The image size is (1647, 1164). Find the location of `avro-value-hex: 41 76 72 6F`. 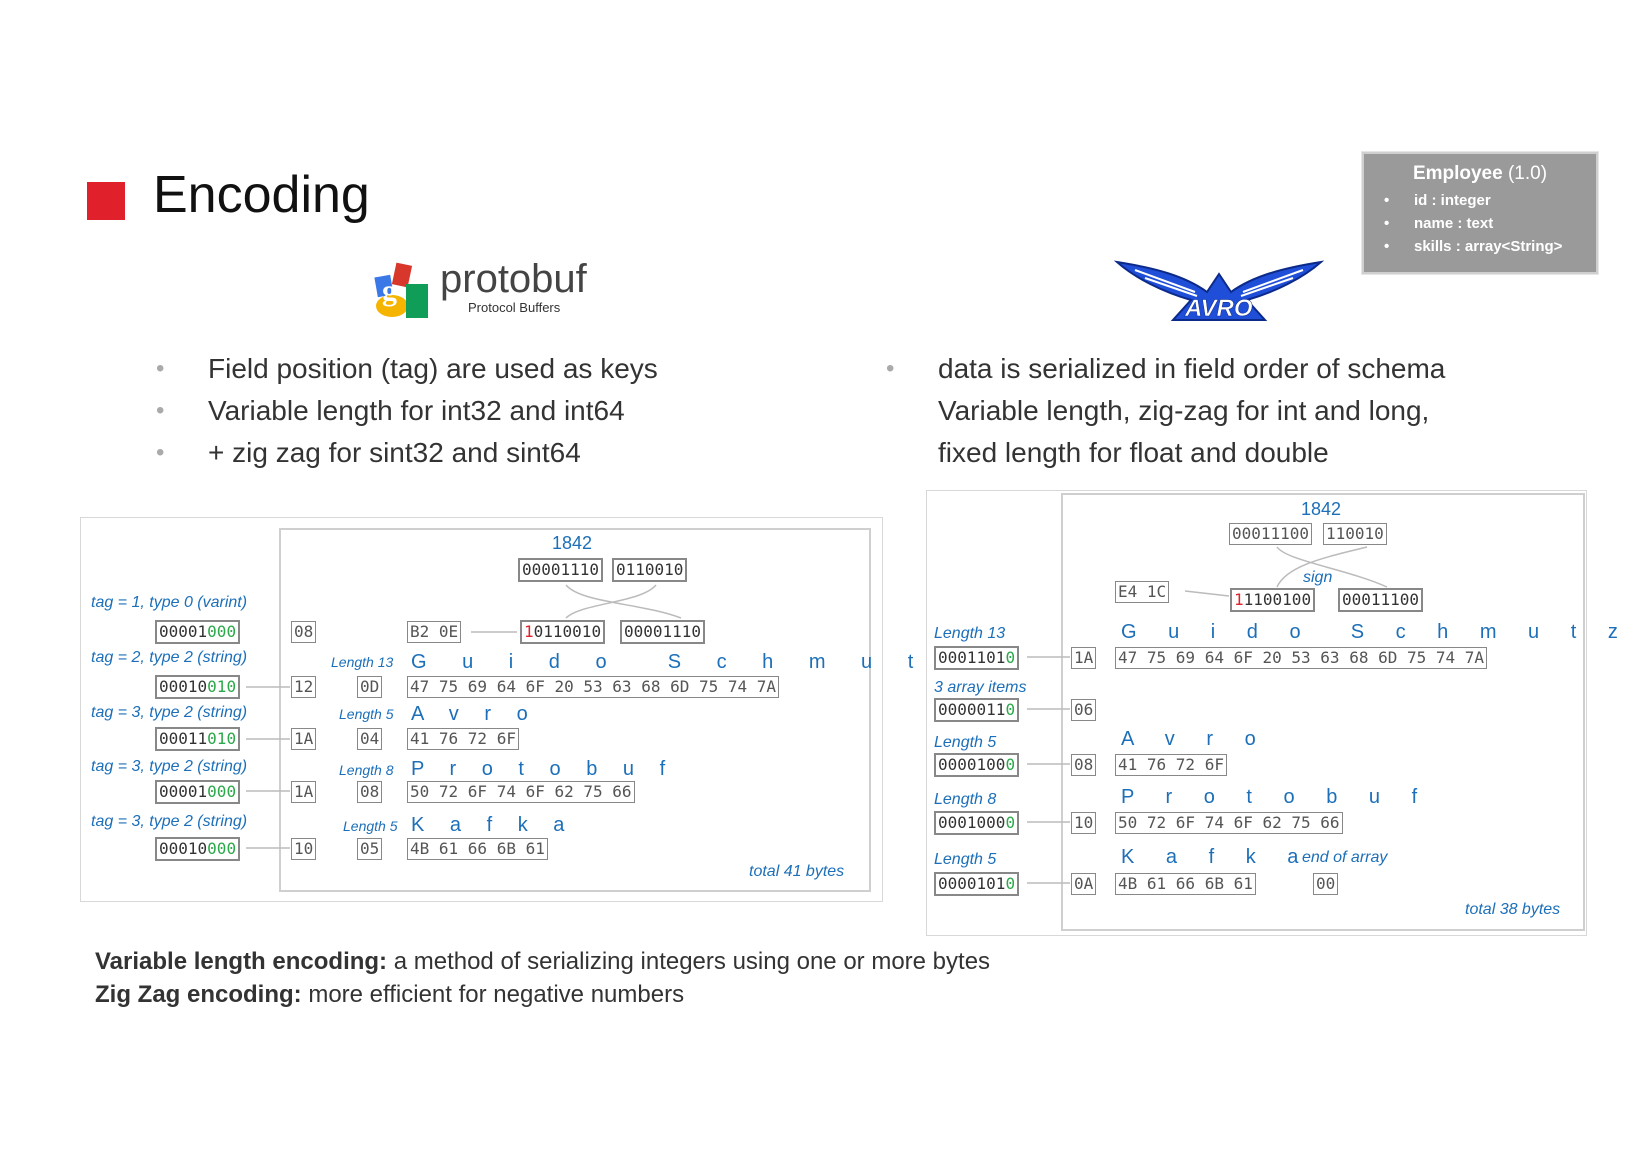

avro-value-hex: 41 76 72 6F is located at coordinates (1171, 765).